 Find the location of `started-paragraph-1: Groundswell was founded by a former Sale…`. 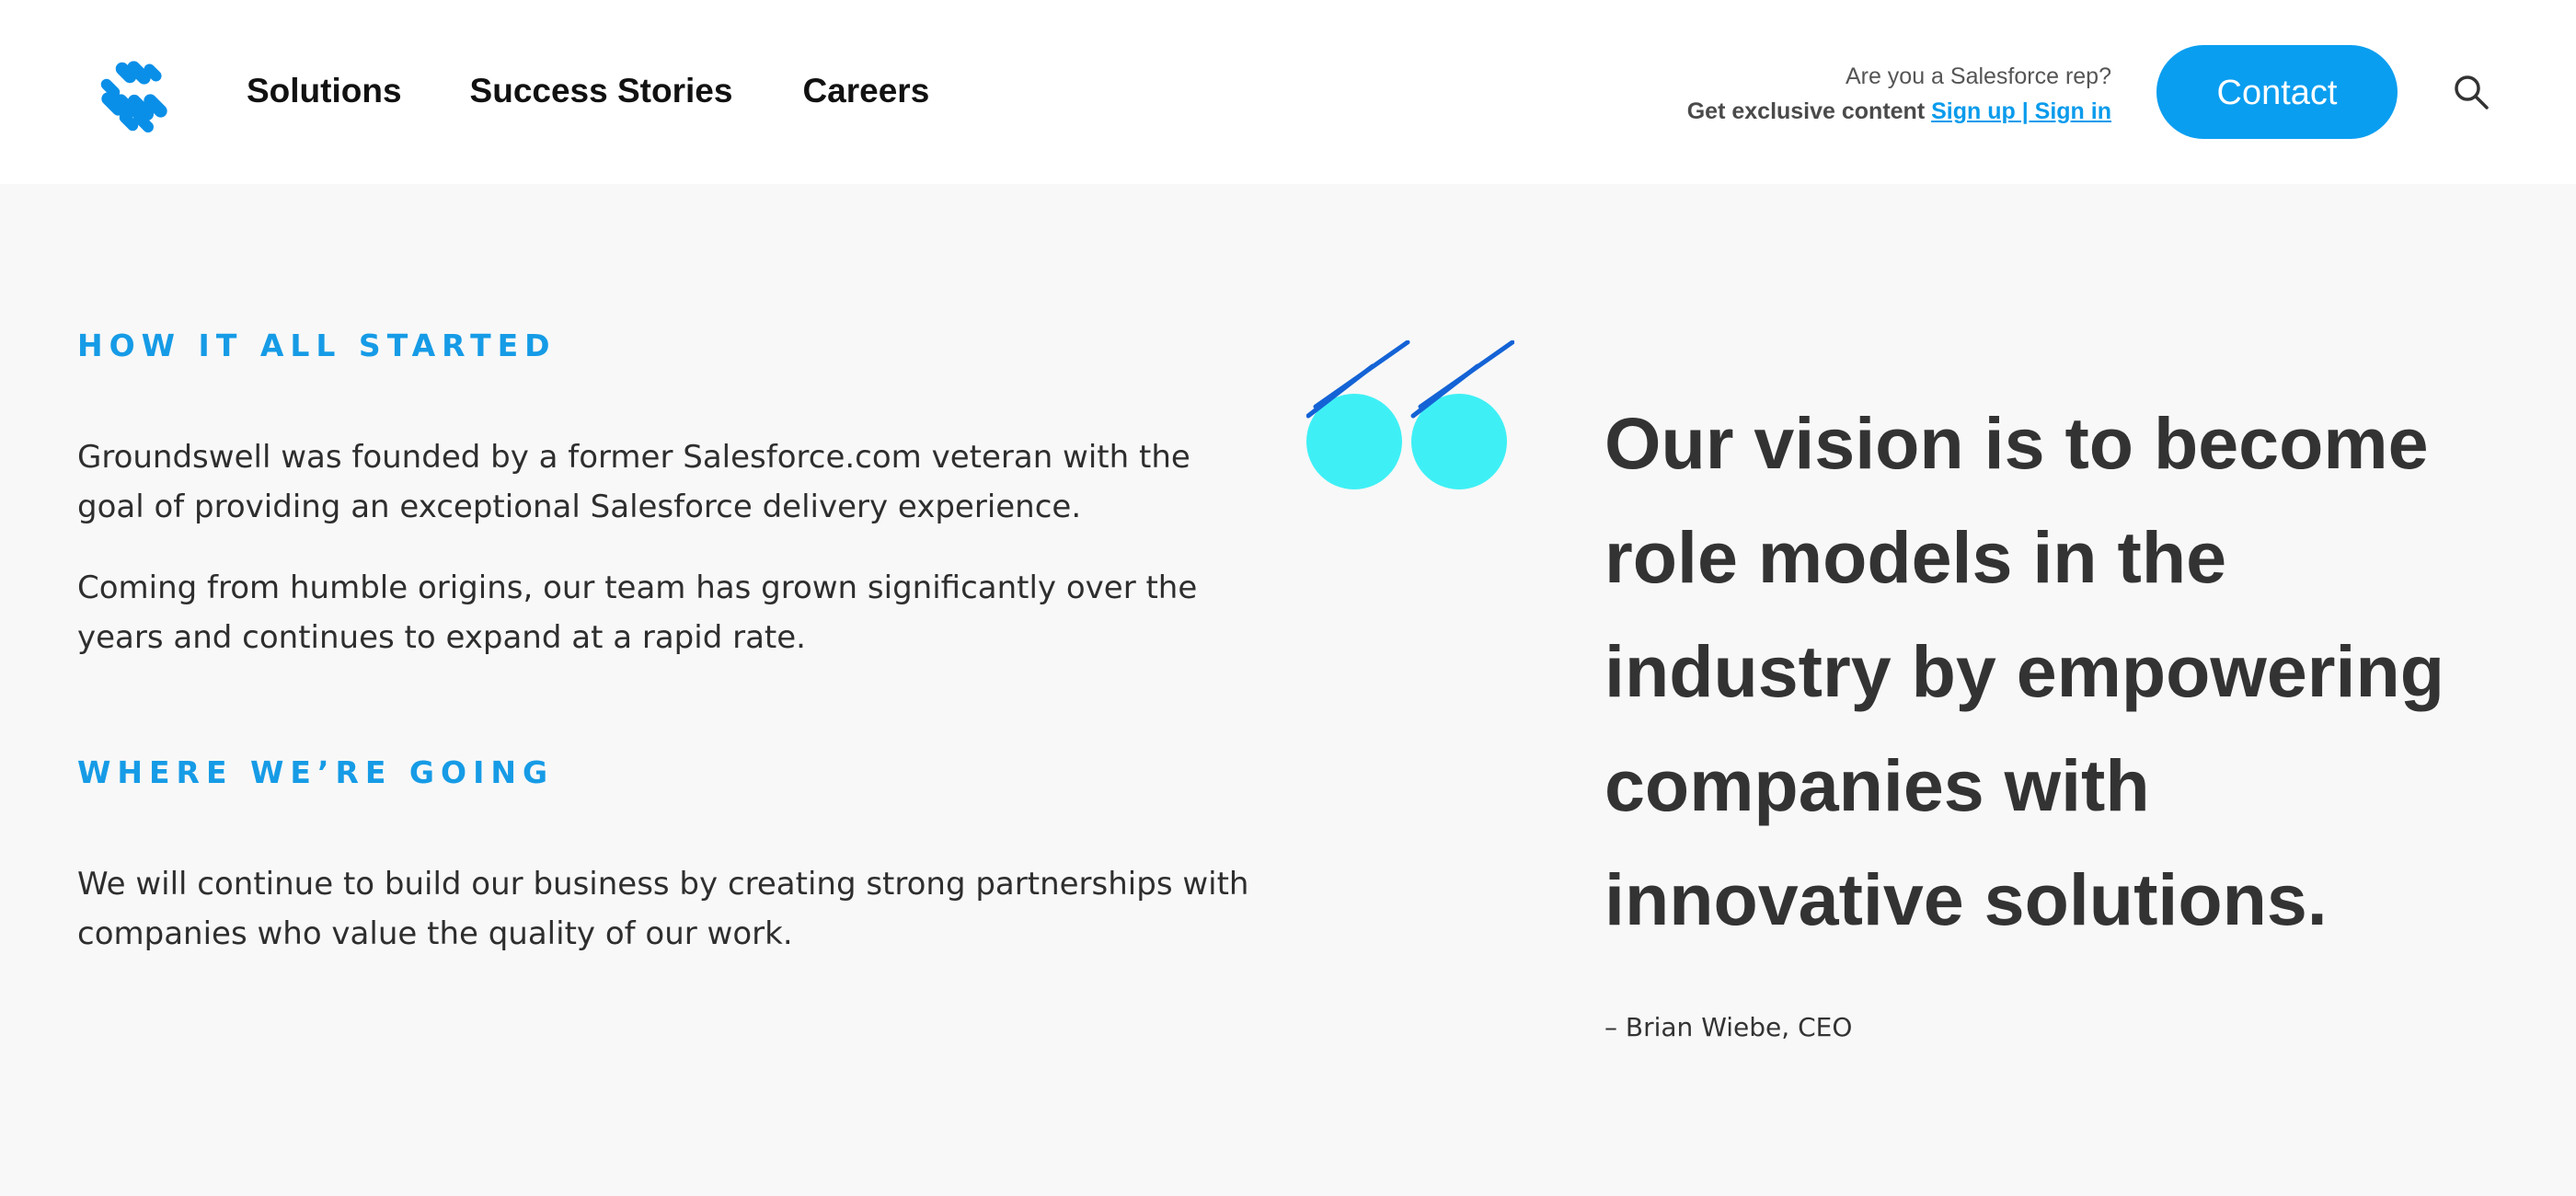

started-paragraph-1: Groundswell was founded by a former Sale… is located at coordinates (633, 482).